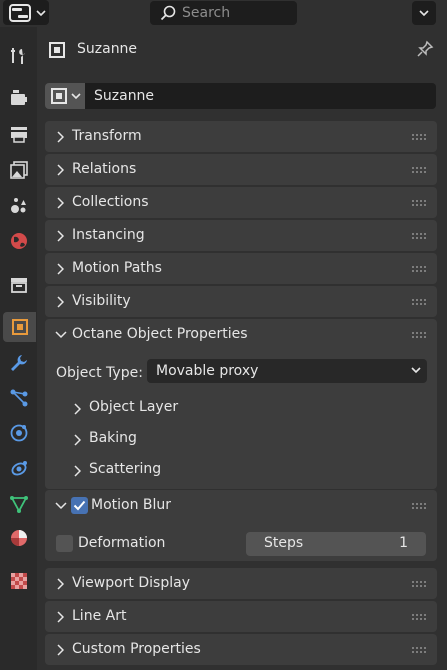 The width and height of the screenshot is (447, 670). I want to click on object-name-row: Suzanne, so click(241, 96).